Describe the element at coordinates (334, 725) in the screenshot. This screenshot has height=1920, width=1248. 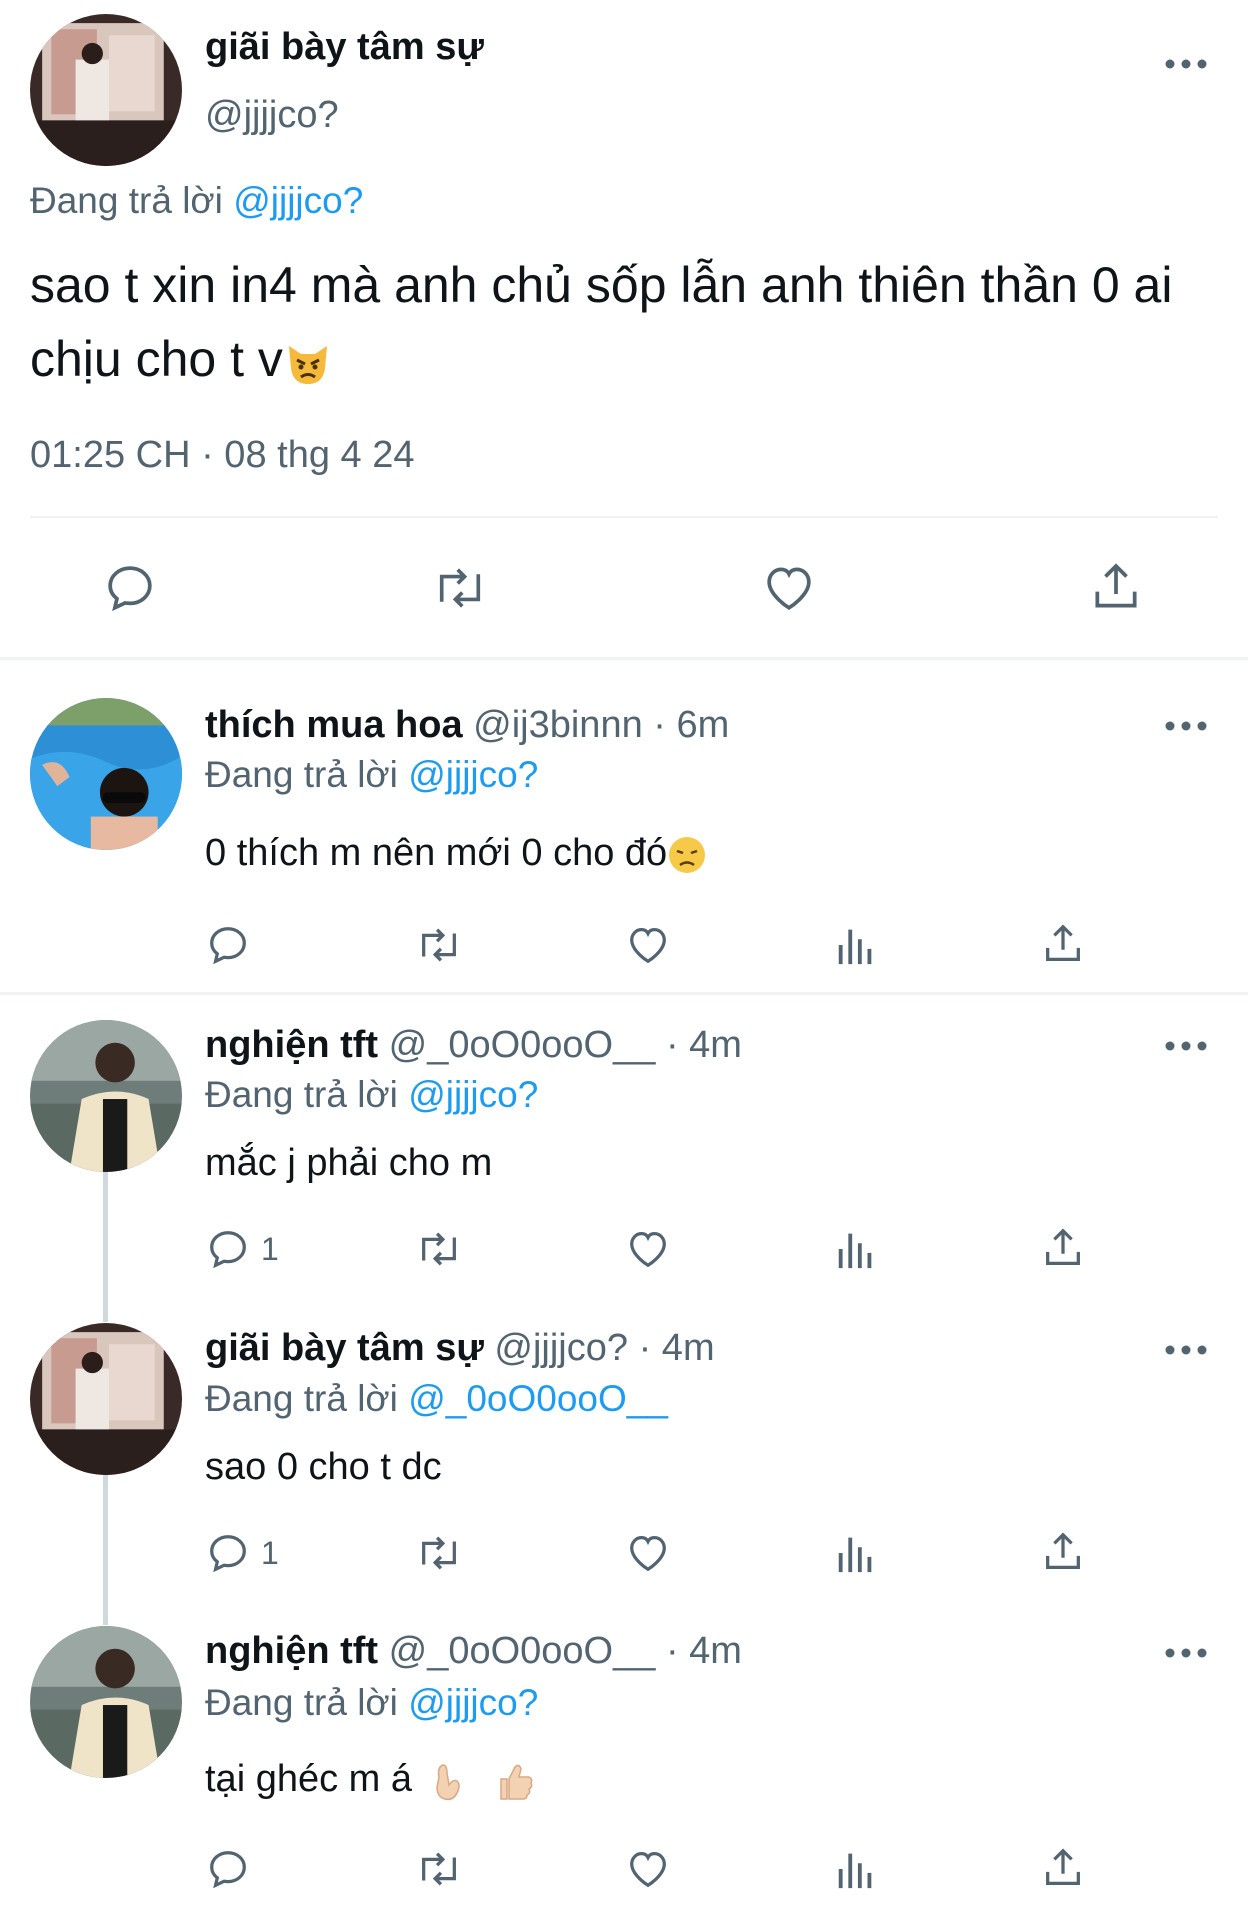
I see `display-name: thích mua hoa` at that location.